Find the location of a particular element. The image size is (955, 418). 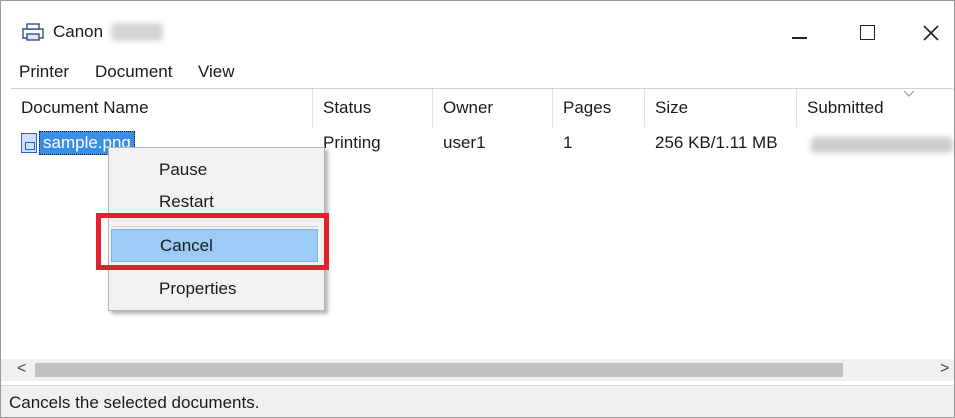

maximize-button is located at coordinates (867, 33).